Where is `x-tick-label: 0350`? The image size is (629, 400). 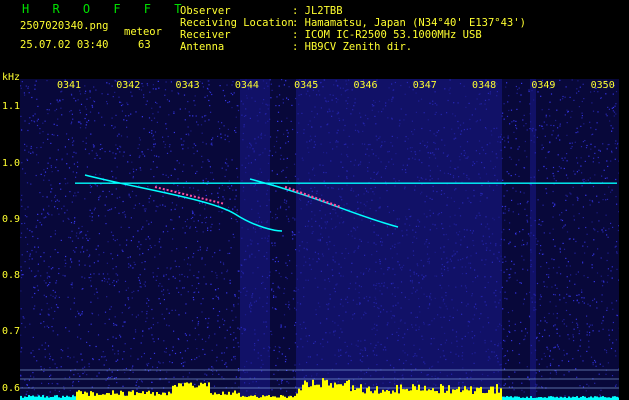
x-tick-label: 0350 is located at coordinates (602, 85).